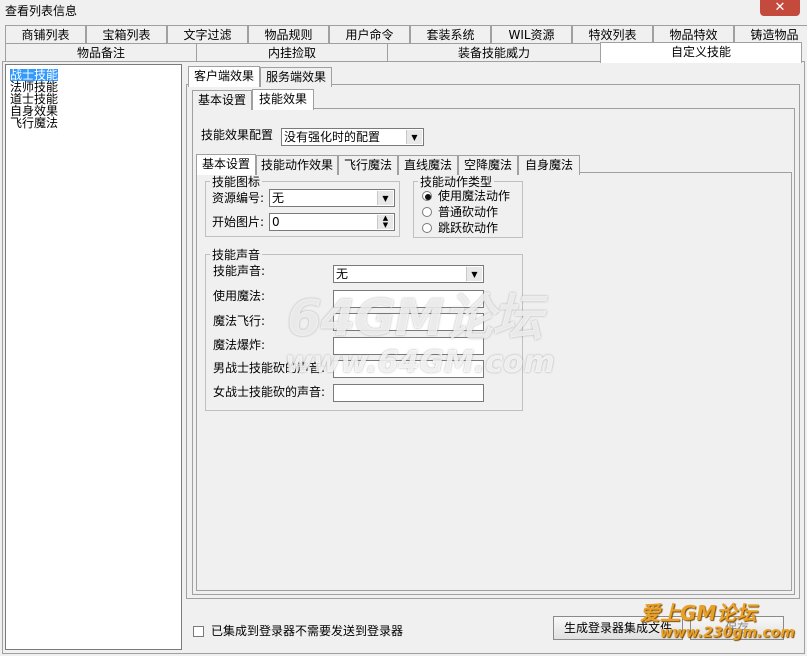  Describe the element at coordinates (427, 196) in the screenshot. I see `radio-magic-action` at that location.